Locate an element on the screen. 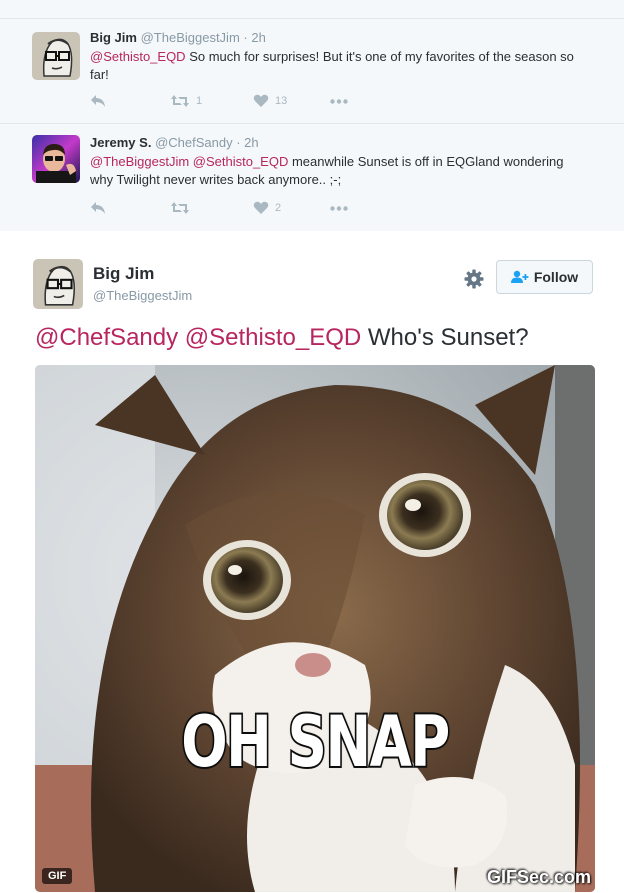 Image resolution: width=624 pixels, height=893 pixels. settings-button is located at coordinates (474, 279).